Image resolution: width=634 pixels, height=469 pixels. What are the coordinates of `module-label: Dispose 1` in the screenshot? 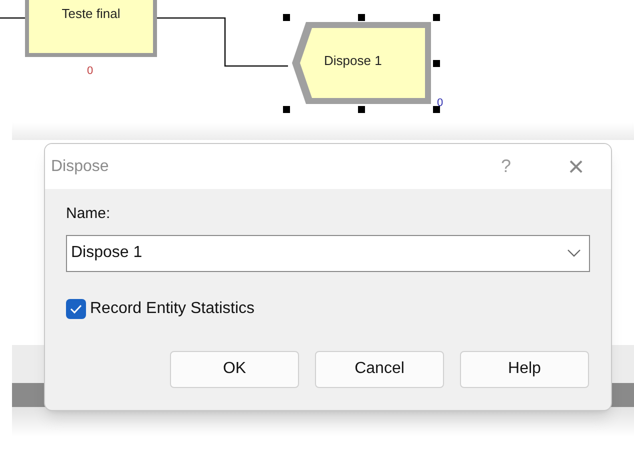 It's located at (353, 61).